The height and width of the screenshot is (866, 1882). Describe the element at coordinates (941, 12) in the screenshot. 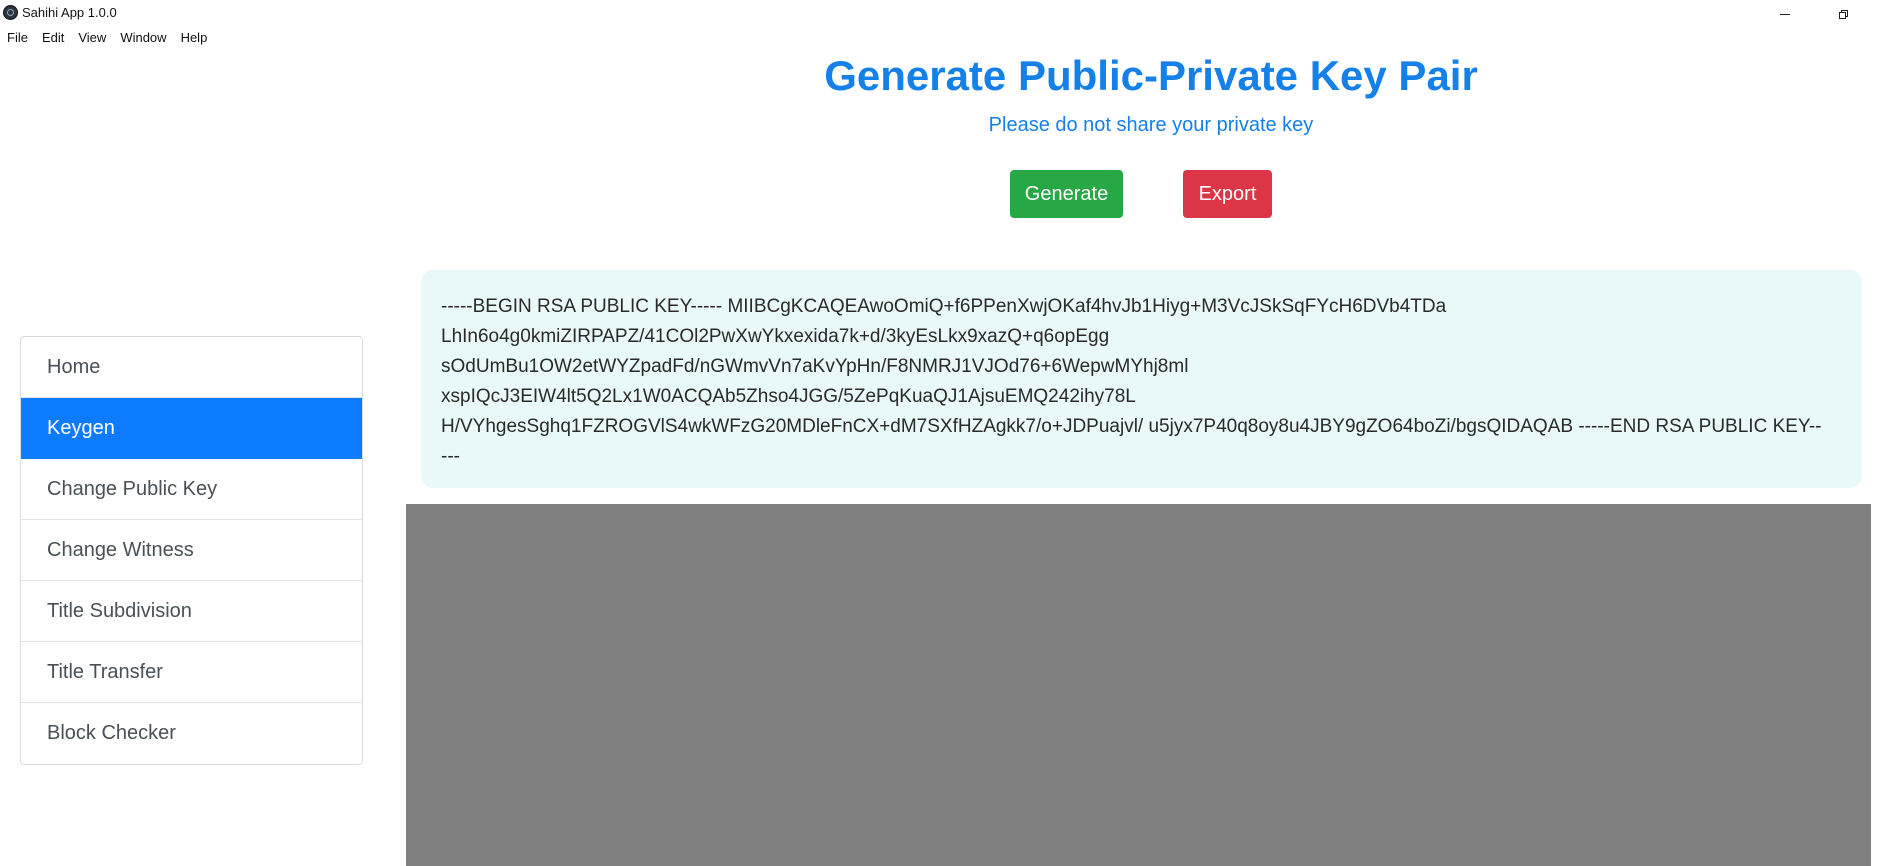

I see `title-bar: Sahihi App 1.0.0` at that location.